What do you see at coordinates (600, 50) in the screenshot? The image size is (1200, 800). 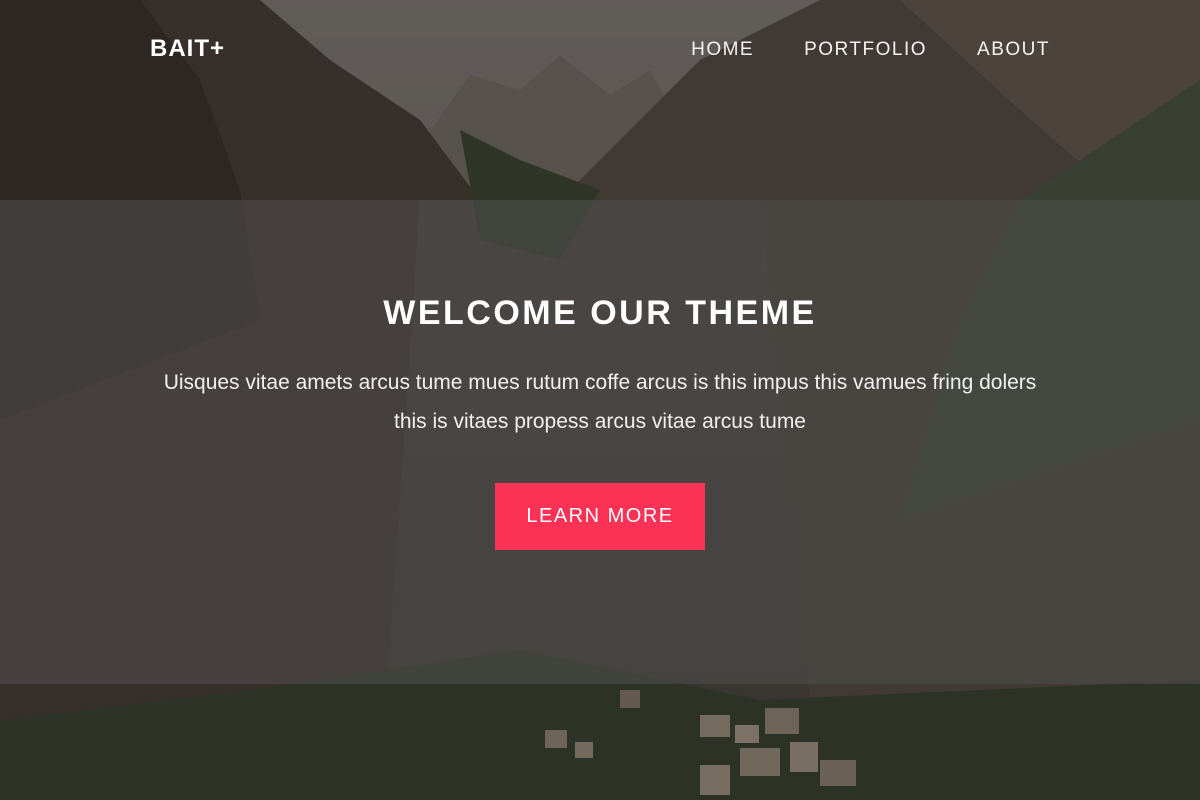 I see `top-navbar: BAIT+ HOME PORTFOLIO ABOUT` at bounding box center [600, 50].